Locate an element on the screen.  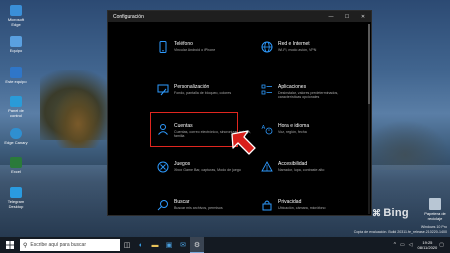
desktop-icon-label: Panel de control is located at coordinates (16, 113).